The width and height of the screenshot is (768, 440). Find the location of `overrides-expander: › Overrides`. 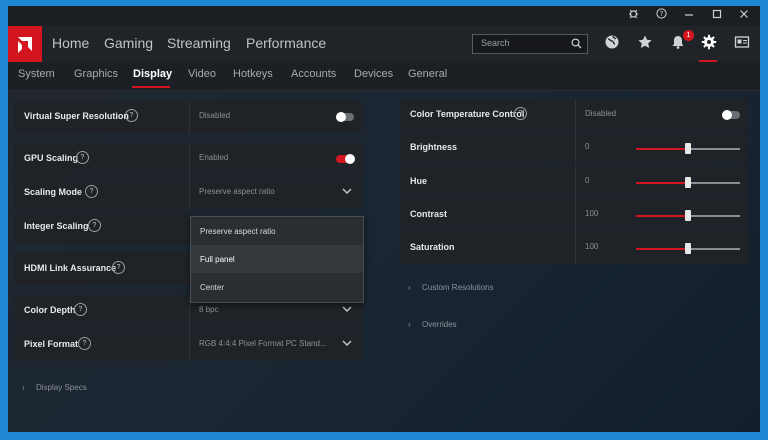

overrides-expander: › Overrides is located at coordinates (432, 324).